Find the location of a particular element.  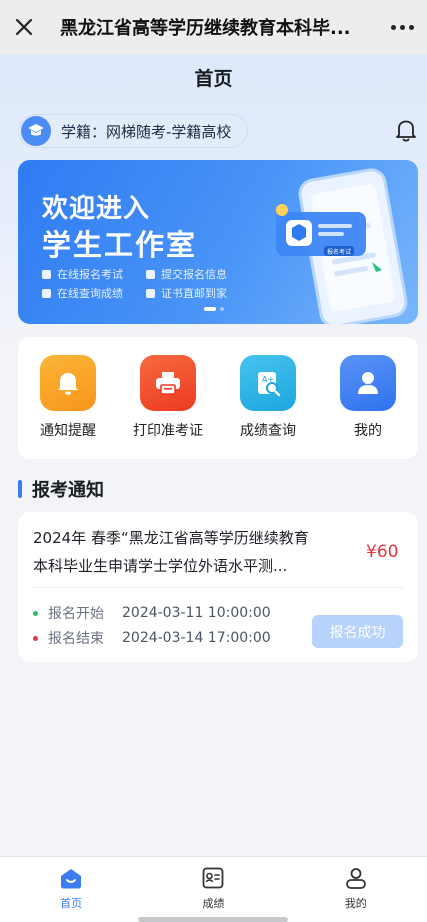

divider is located at coordinates (218, 587).